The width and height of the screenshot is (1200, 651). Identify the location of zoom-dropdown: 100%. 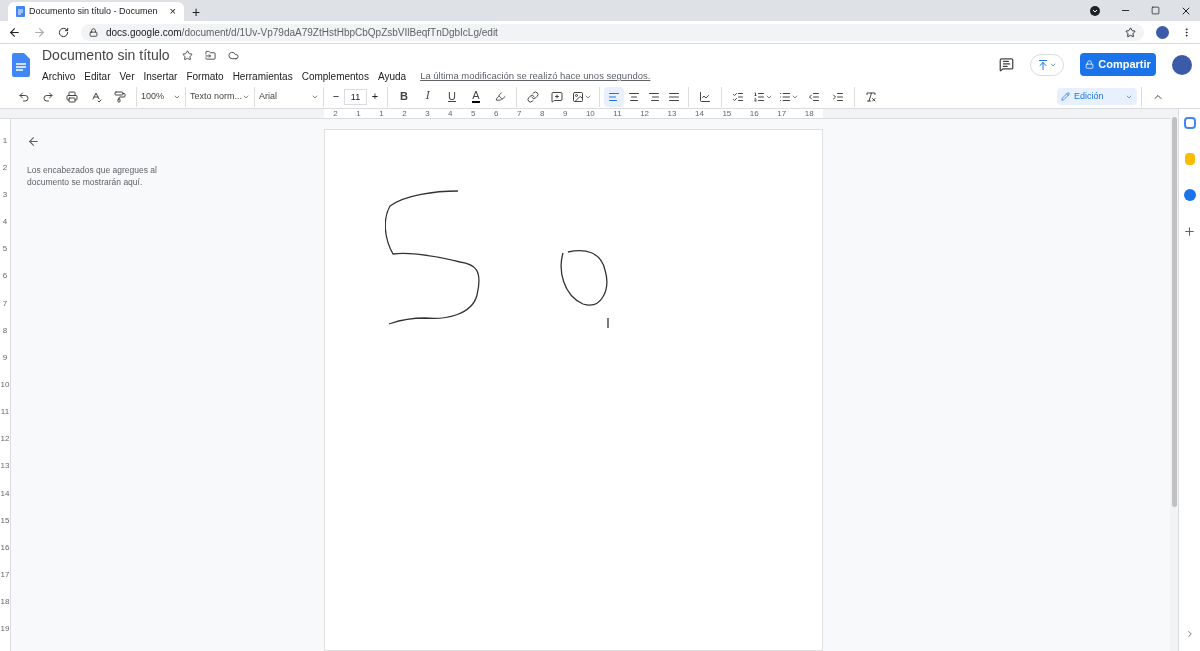
(161, 96).